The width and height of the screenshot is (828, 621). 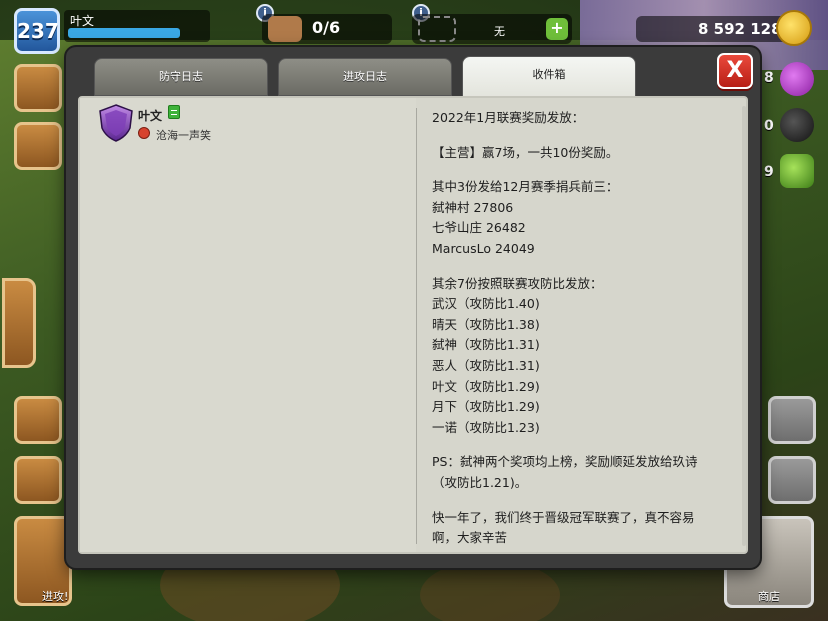 I want to click on attack-label: 进攻!, so click(x=55, y=596).